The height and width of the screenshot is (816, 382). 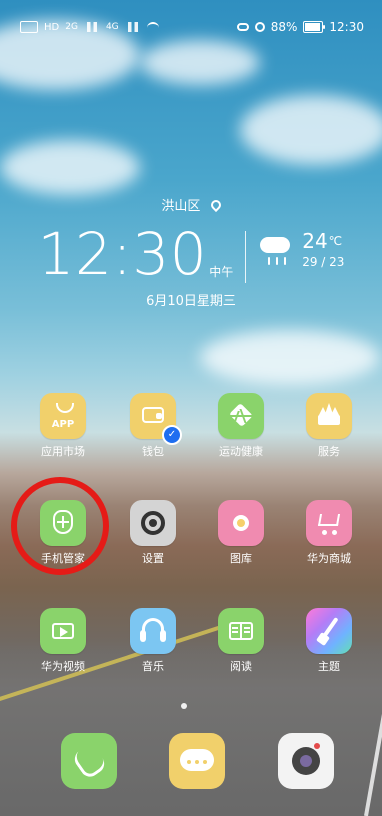 I want to click on weather-text: 24℃ 29 / 23, so click(x=323, y=250).